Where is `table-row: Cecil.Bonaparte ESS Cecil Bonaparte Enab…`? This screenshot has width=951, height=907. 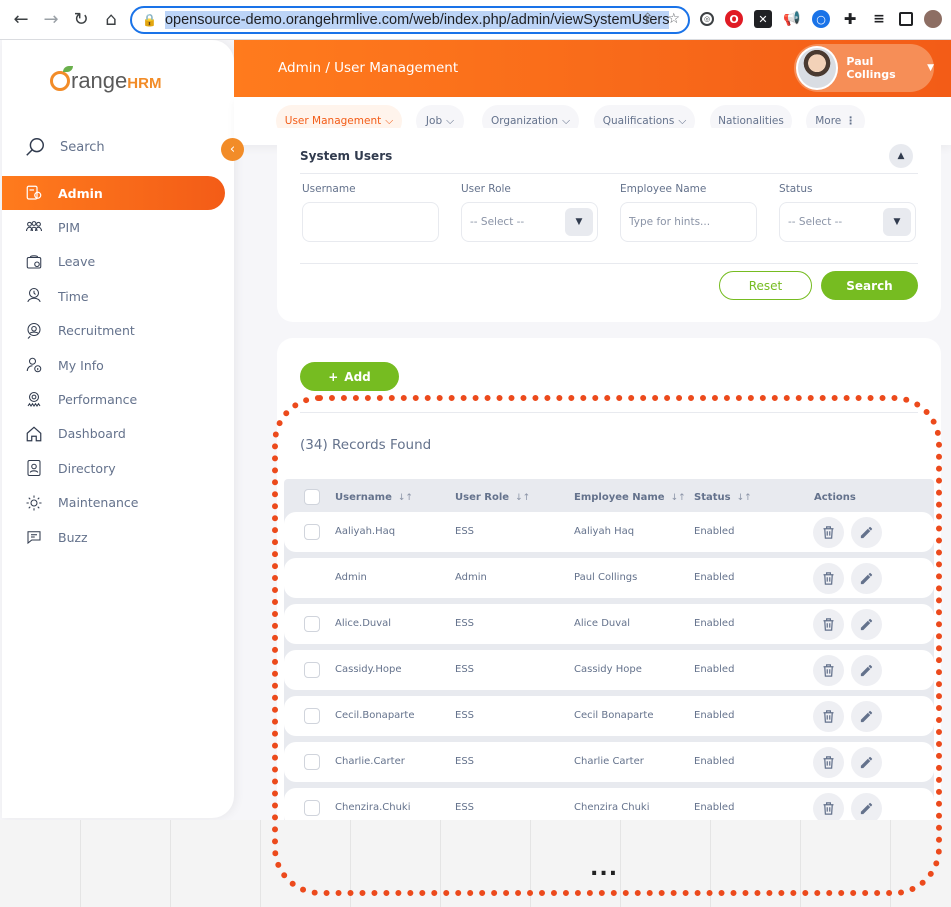 table-row: Cecil.Bonaparte ESS Cecil Bonaparte Enab… is located at coordinates (609, 716).